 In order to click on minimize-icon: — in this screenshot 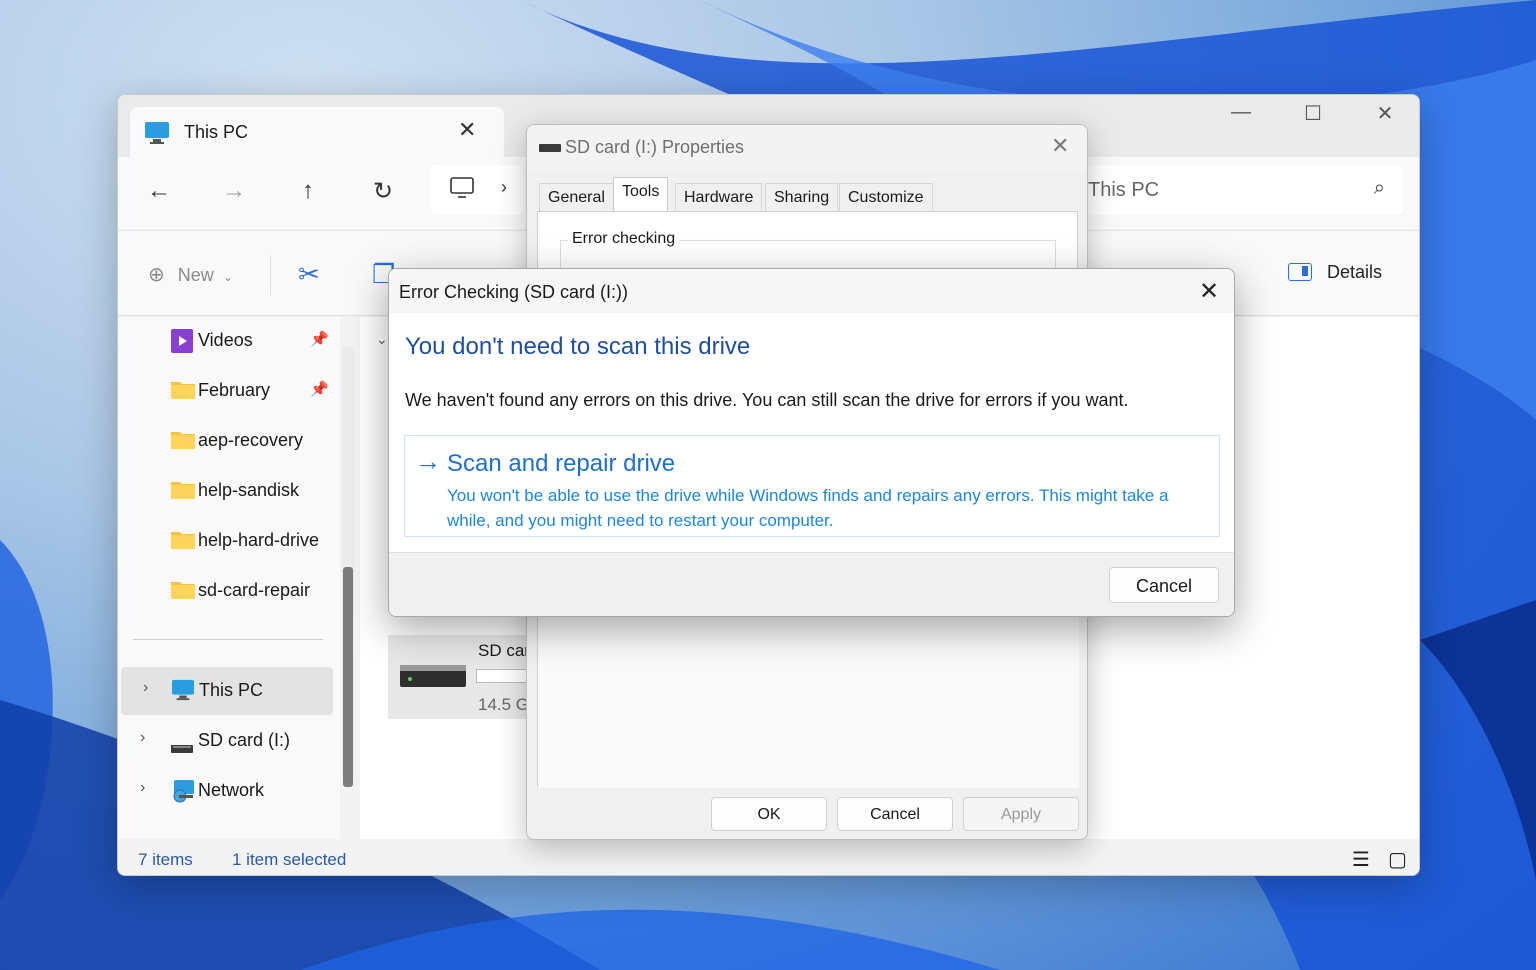, I will do `click(1241, 112)`.